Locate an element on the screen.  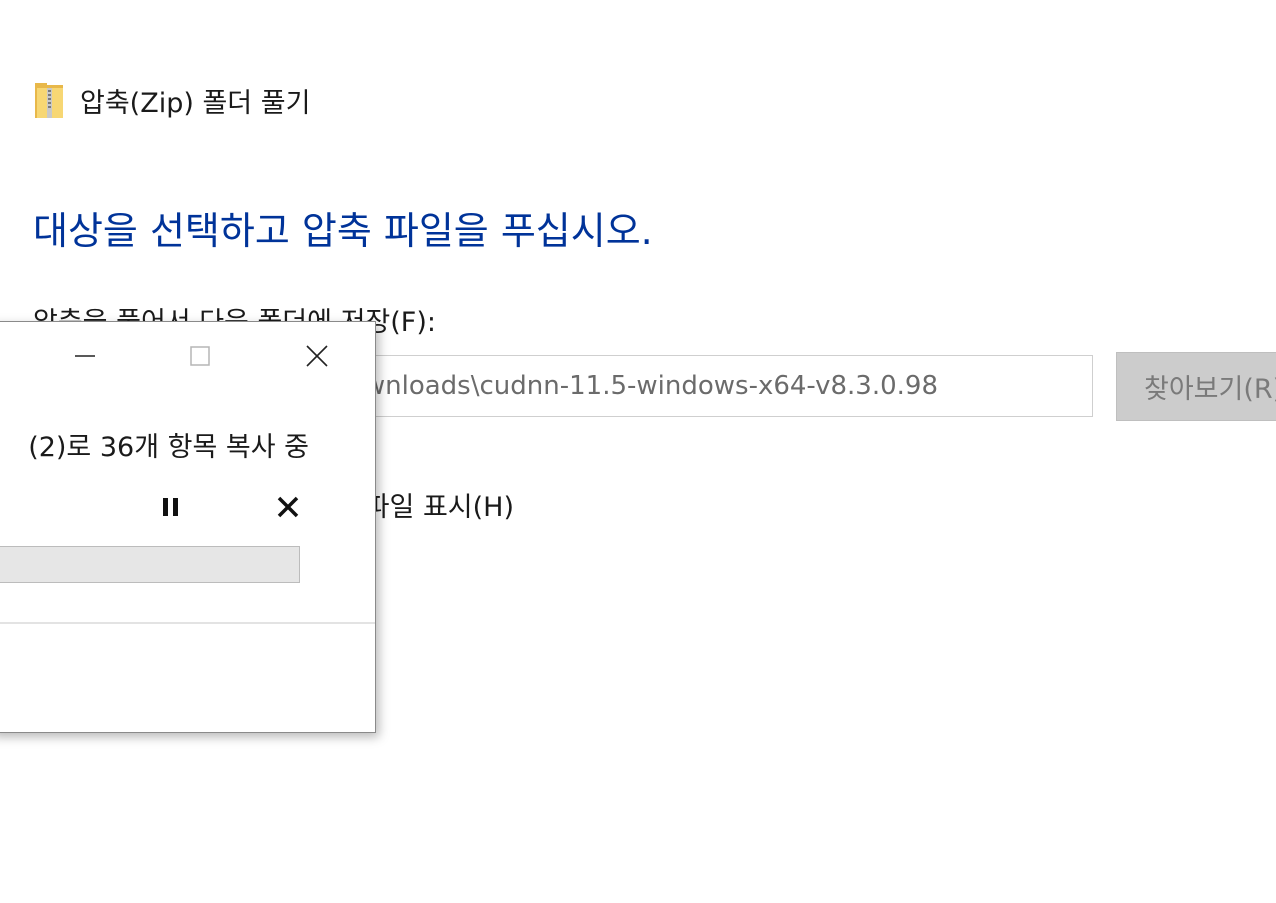
stop-button is located at coordinates (288, 507).